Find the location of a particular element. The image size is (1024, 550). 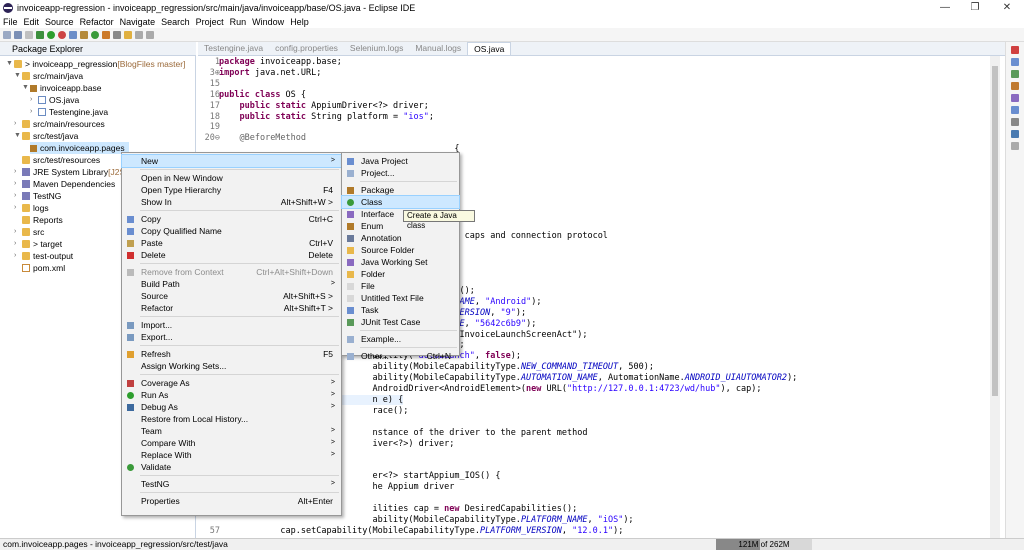

menu-item-debug-as: Debug As > is located at coordinates (231, 407).